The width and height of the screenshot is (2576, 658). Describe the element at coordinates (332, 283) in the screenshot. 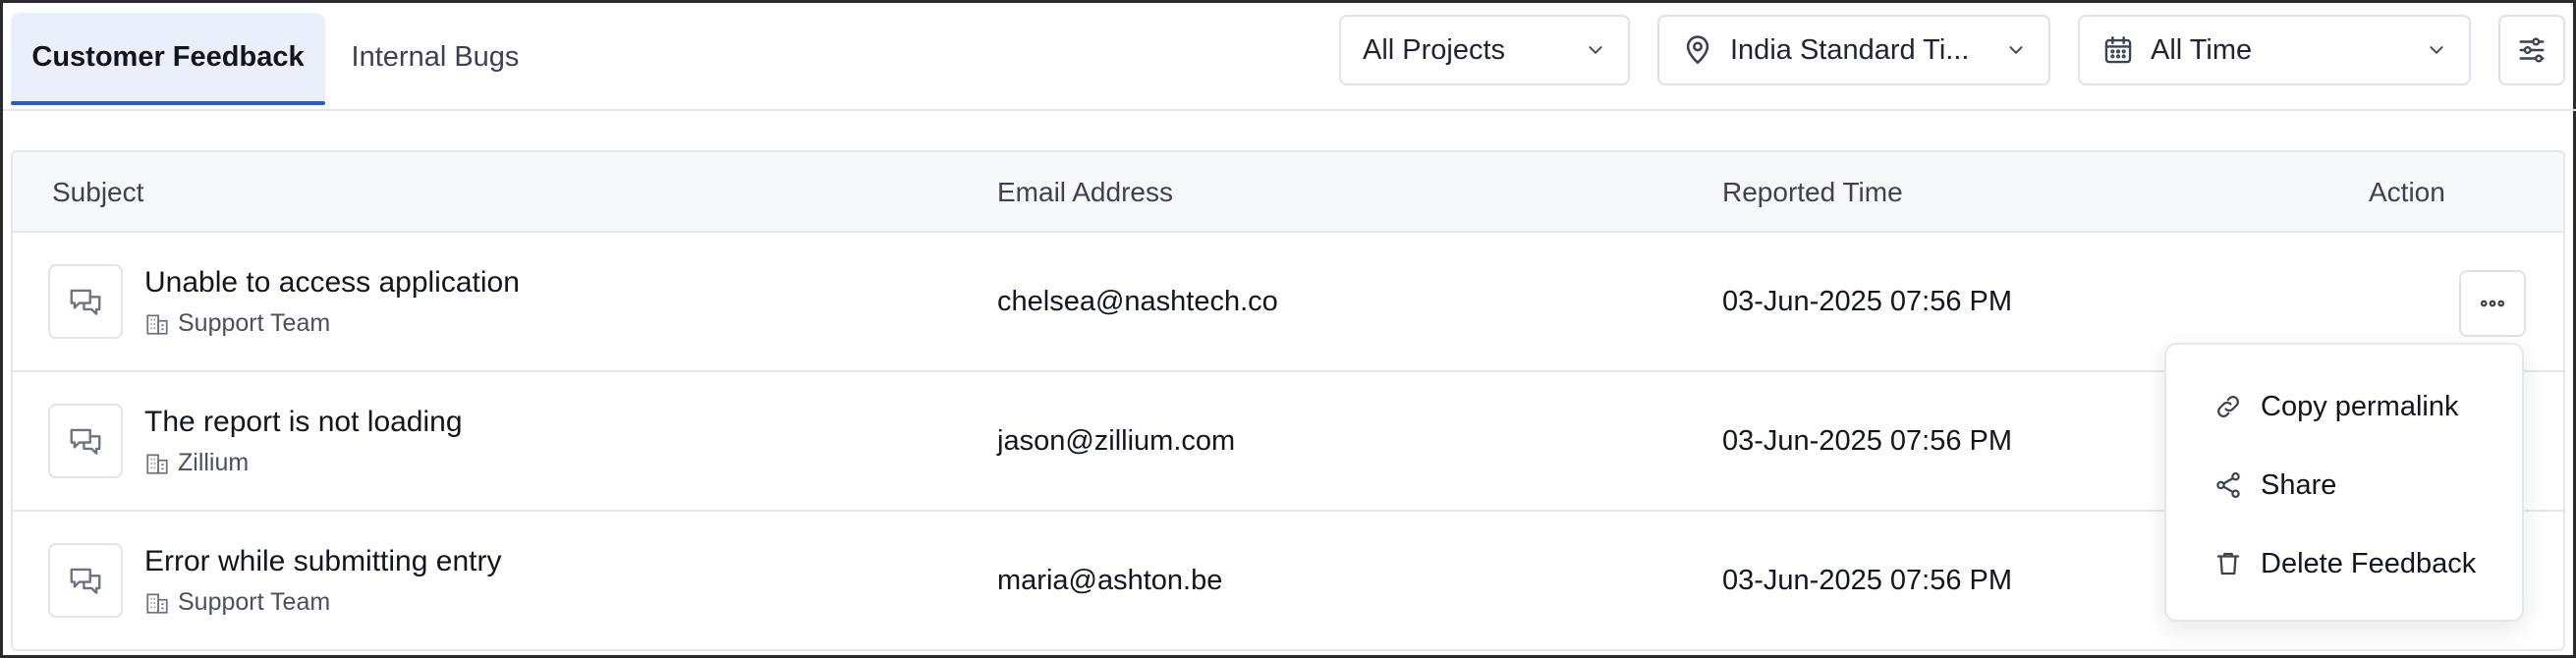

I see `feedback-subject: Unable to access application` at that location.